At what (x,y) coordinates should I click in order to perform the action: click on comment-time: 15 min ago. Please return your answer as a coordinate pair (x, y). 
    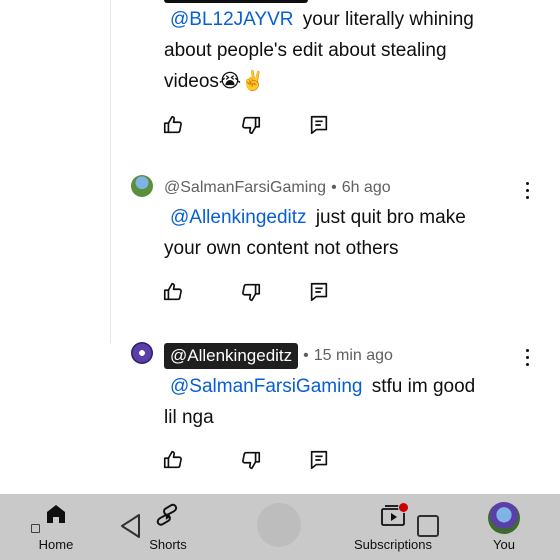
    Looking at the image, I should click on (353, 355).